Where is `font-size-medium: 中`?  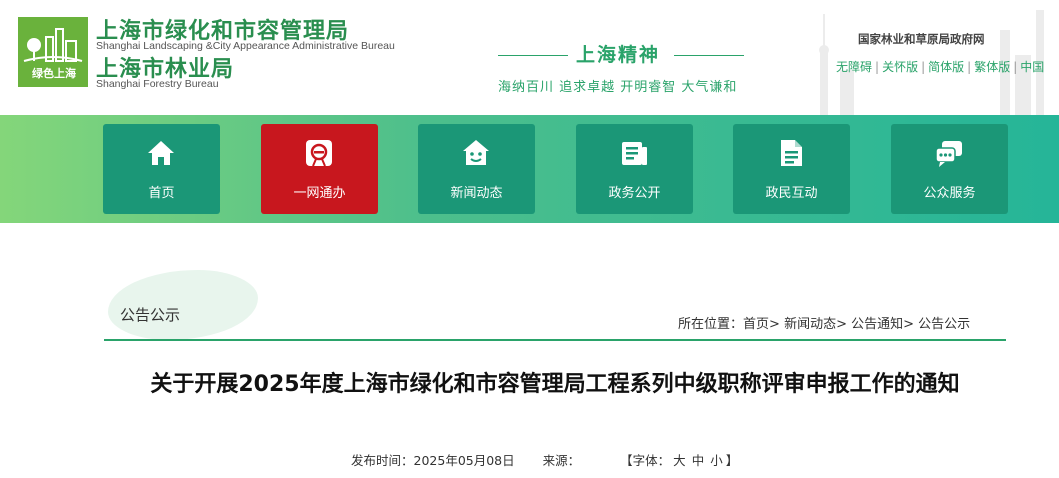 font-size-medium: 中 is located at coordinates (698, 460).